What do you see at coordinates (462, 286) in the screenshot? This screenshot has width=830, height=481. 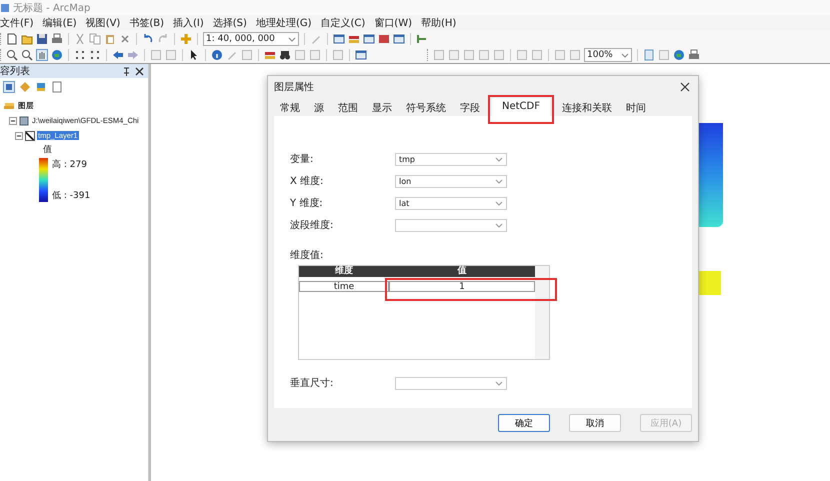 I see `table-cell: 1` at bounding box center [462, 286].